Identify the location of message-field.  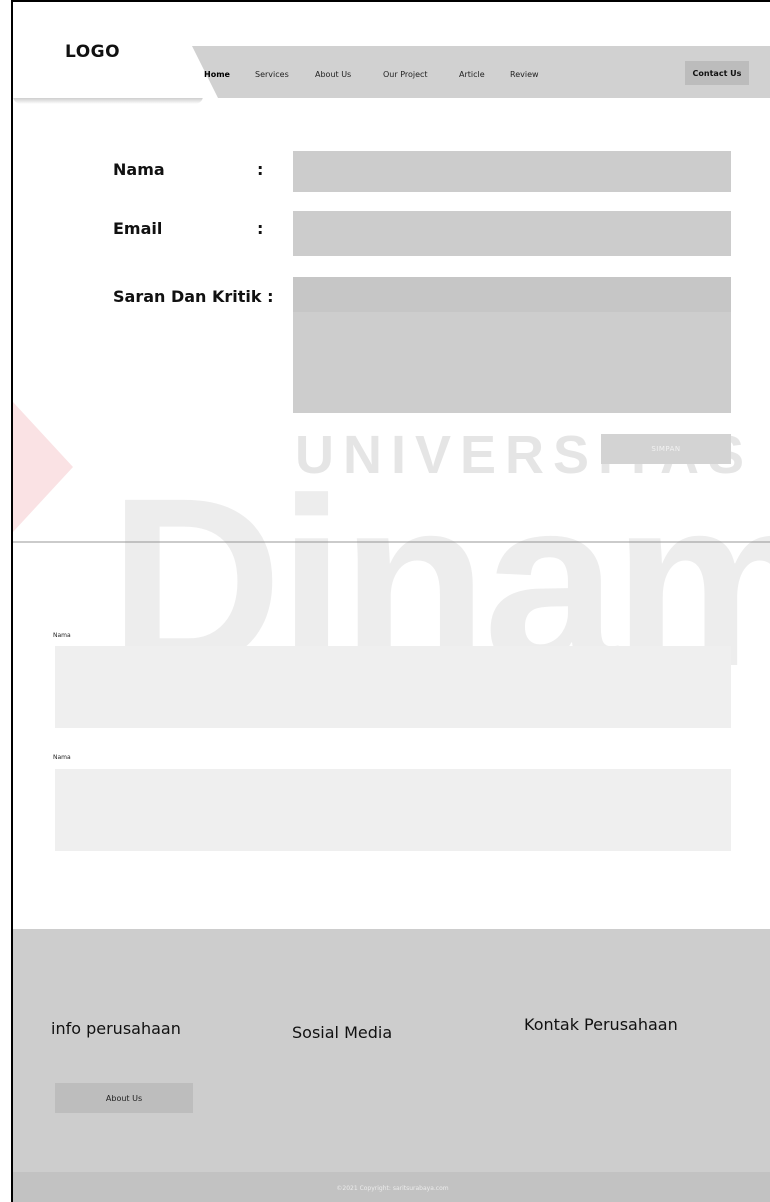
(512, 362).